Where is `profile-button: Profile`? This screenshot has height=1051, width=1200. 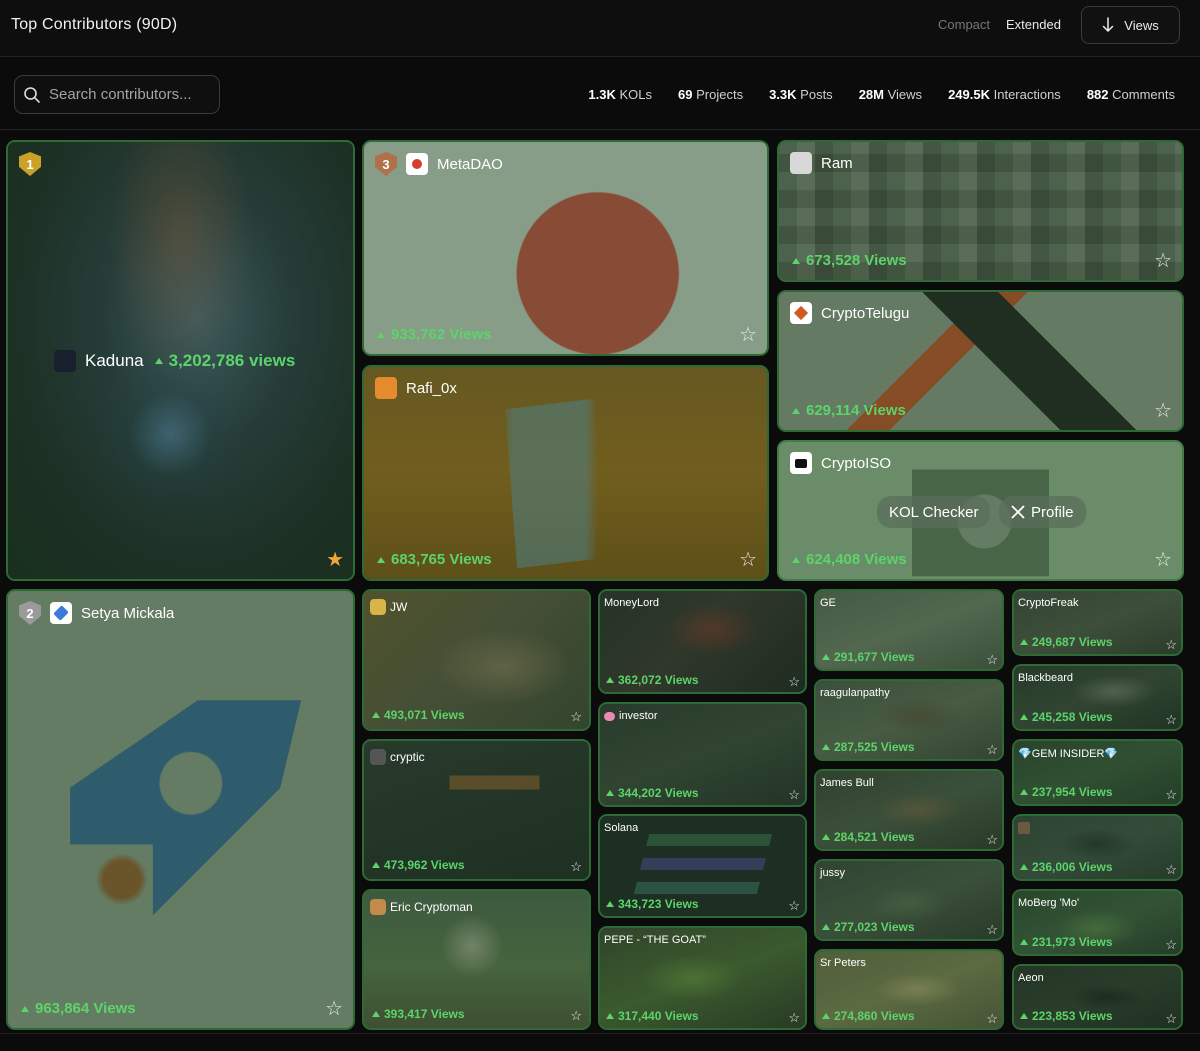 profile-button: Profile is located at coordinates (1042, 512).